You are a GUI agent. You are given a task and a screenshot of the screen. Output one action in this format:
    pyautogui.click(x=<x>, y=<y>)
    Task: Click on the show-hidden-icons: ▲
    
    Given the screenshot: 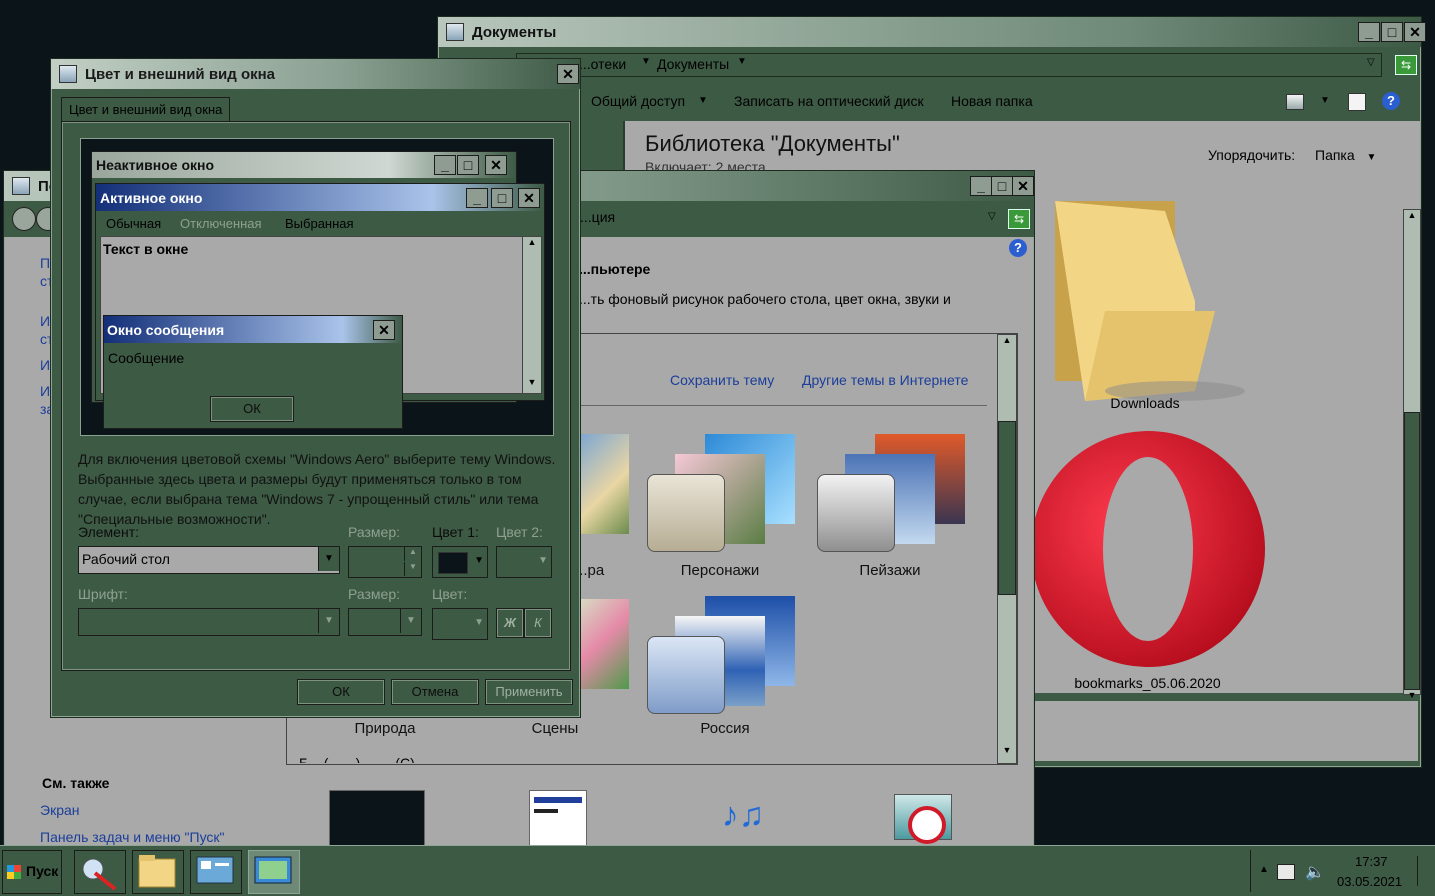 What is the action you would take?
    pyautogui.click(x=1264, y=869)
    